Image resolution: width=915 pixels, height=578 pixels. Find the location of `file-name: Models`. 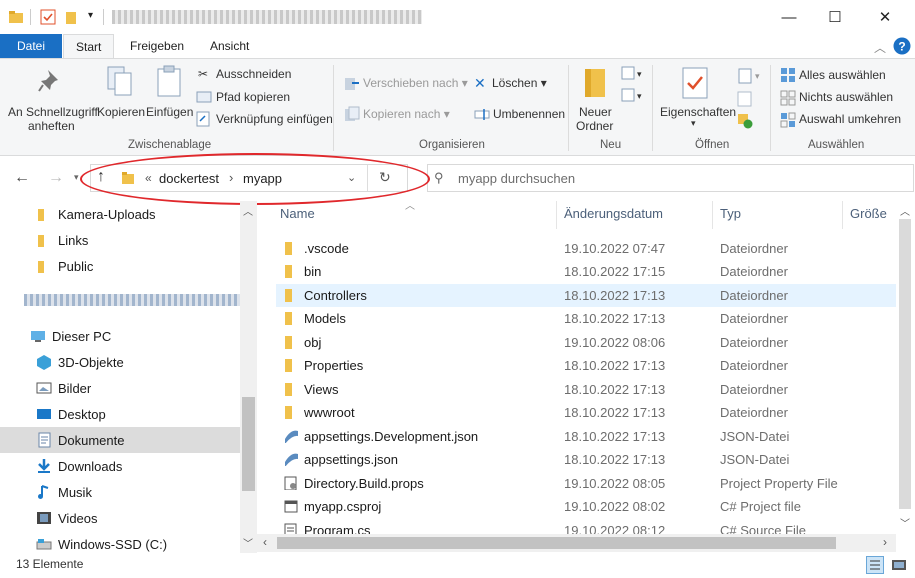

file-name: Models is located at coordinates (325, 318).